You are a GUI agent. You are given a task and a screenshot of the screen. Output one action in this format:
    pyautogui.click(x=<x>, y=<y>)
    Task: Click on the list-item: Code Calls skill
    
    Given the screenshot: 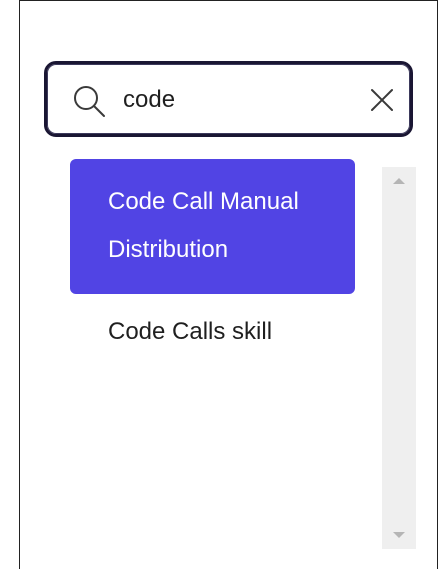 What is the action you would take?
    pyautogui.click(x=212, y=334)
    